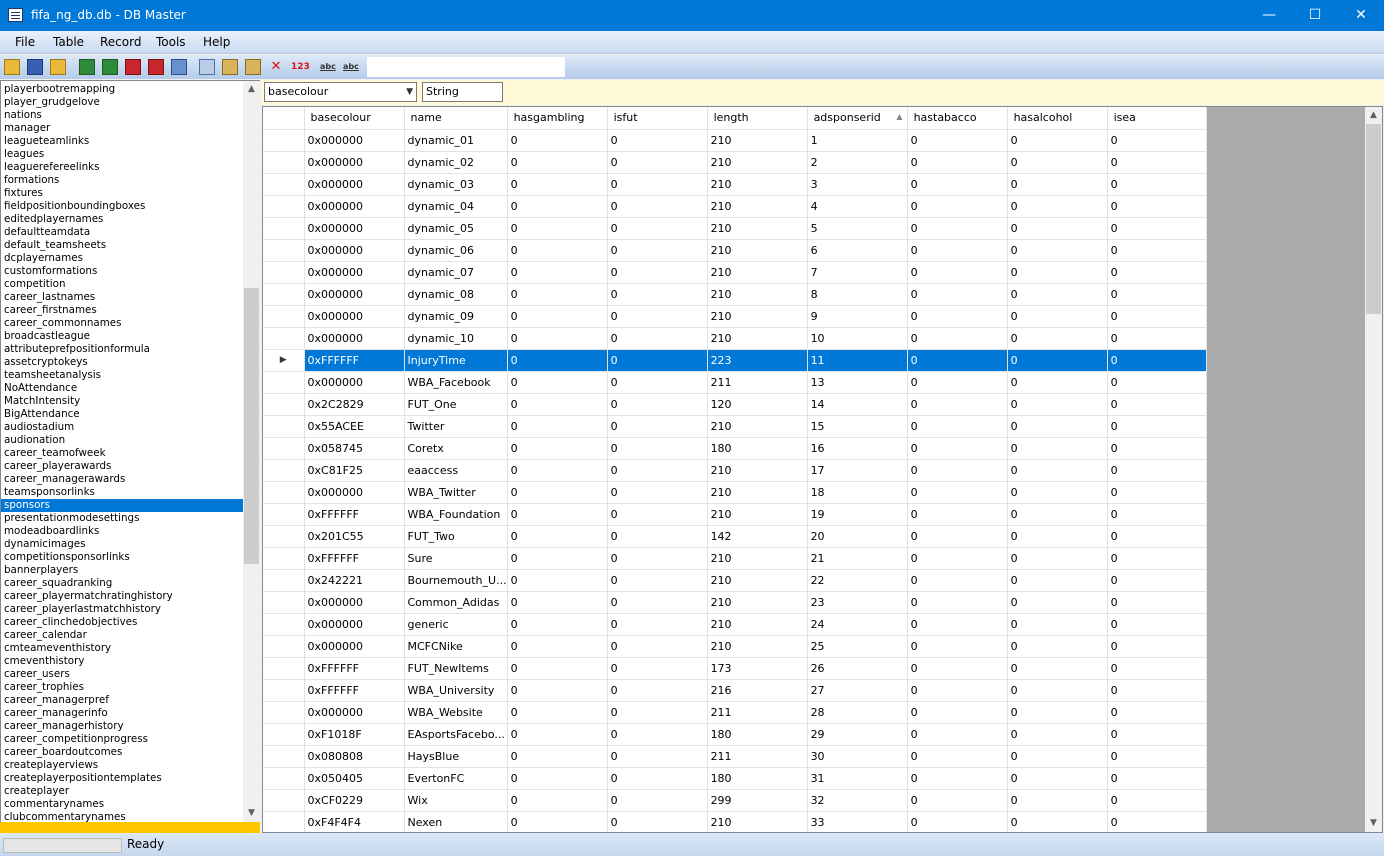 This screenshot has height=856, width=1384. What do you see at coordinates (340, 92) in the screenshot?
I see `field-select: basecolour ▼` at bounding box center [340, 92].